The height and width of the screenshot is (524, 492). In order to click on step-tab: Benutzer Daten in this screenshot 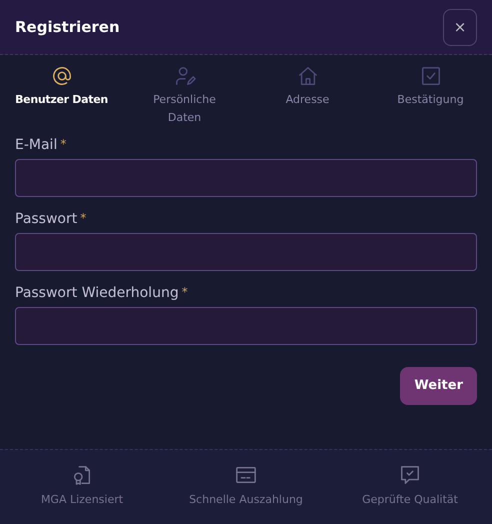, I will do `click(61, 96)`.